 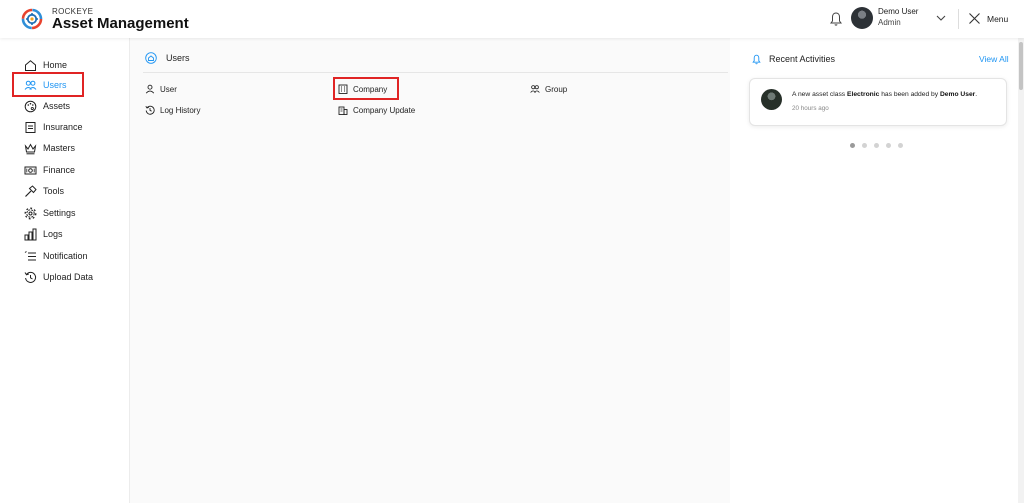 What do you see at coordinates (30, 170) in the screenshot?
I see `money-icon` at bounding box center [30, 170].